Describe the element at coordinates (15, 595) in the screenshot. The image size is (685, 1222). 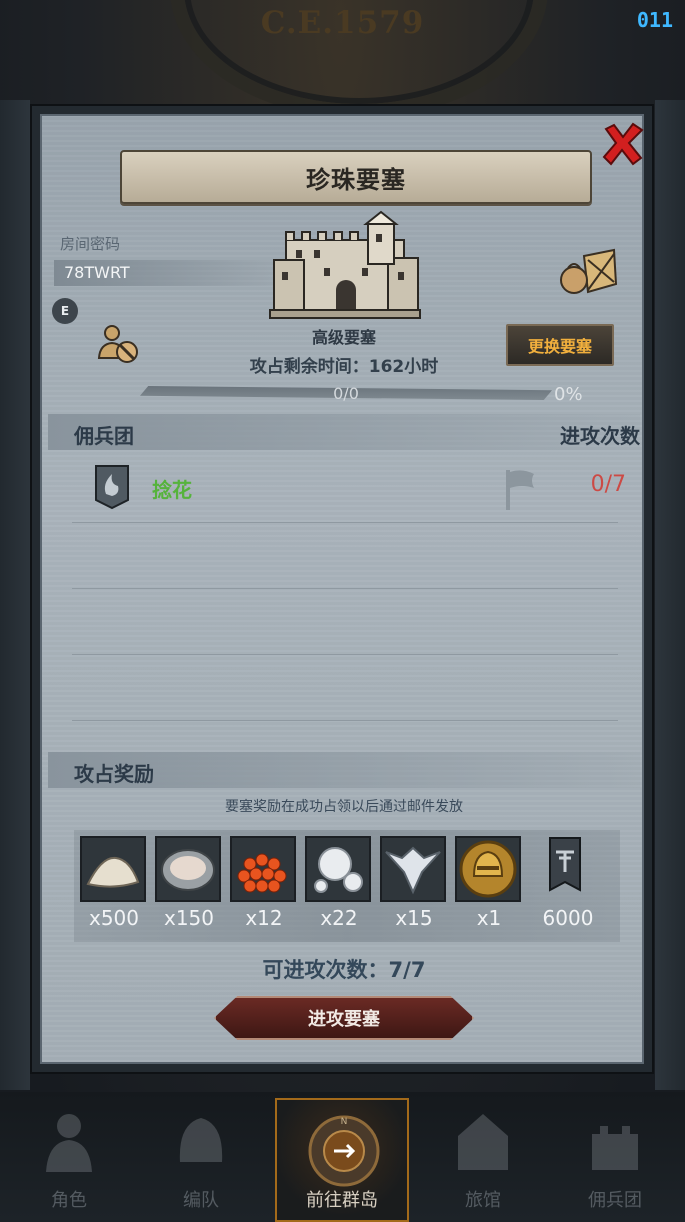
I see `background-left-panel` at that location.